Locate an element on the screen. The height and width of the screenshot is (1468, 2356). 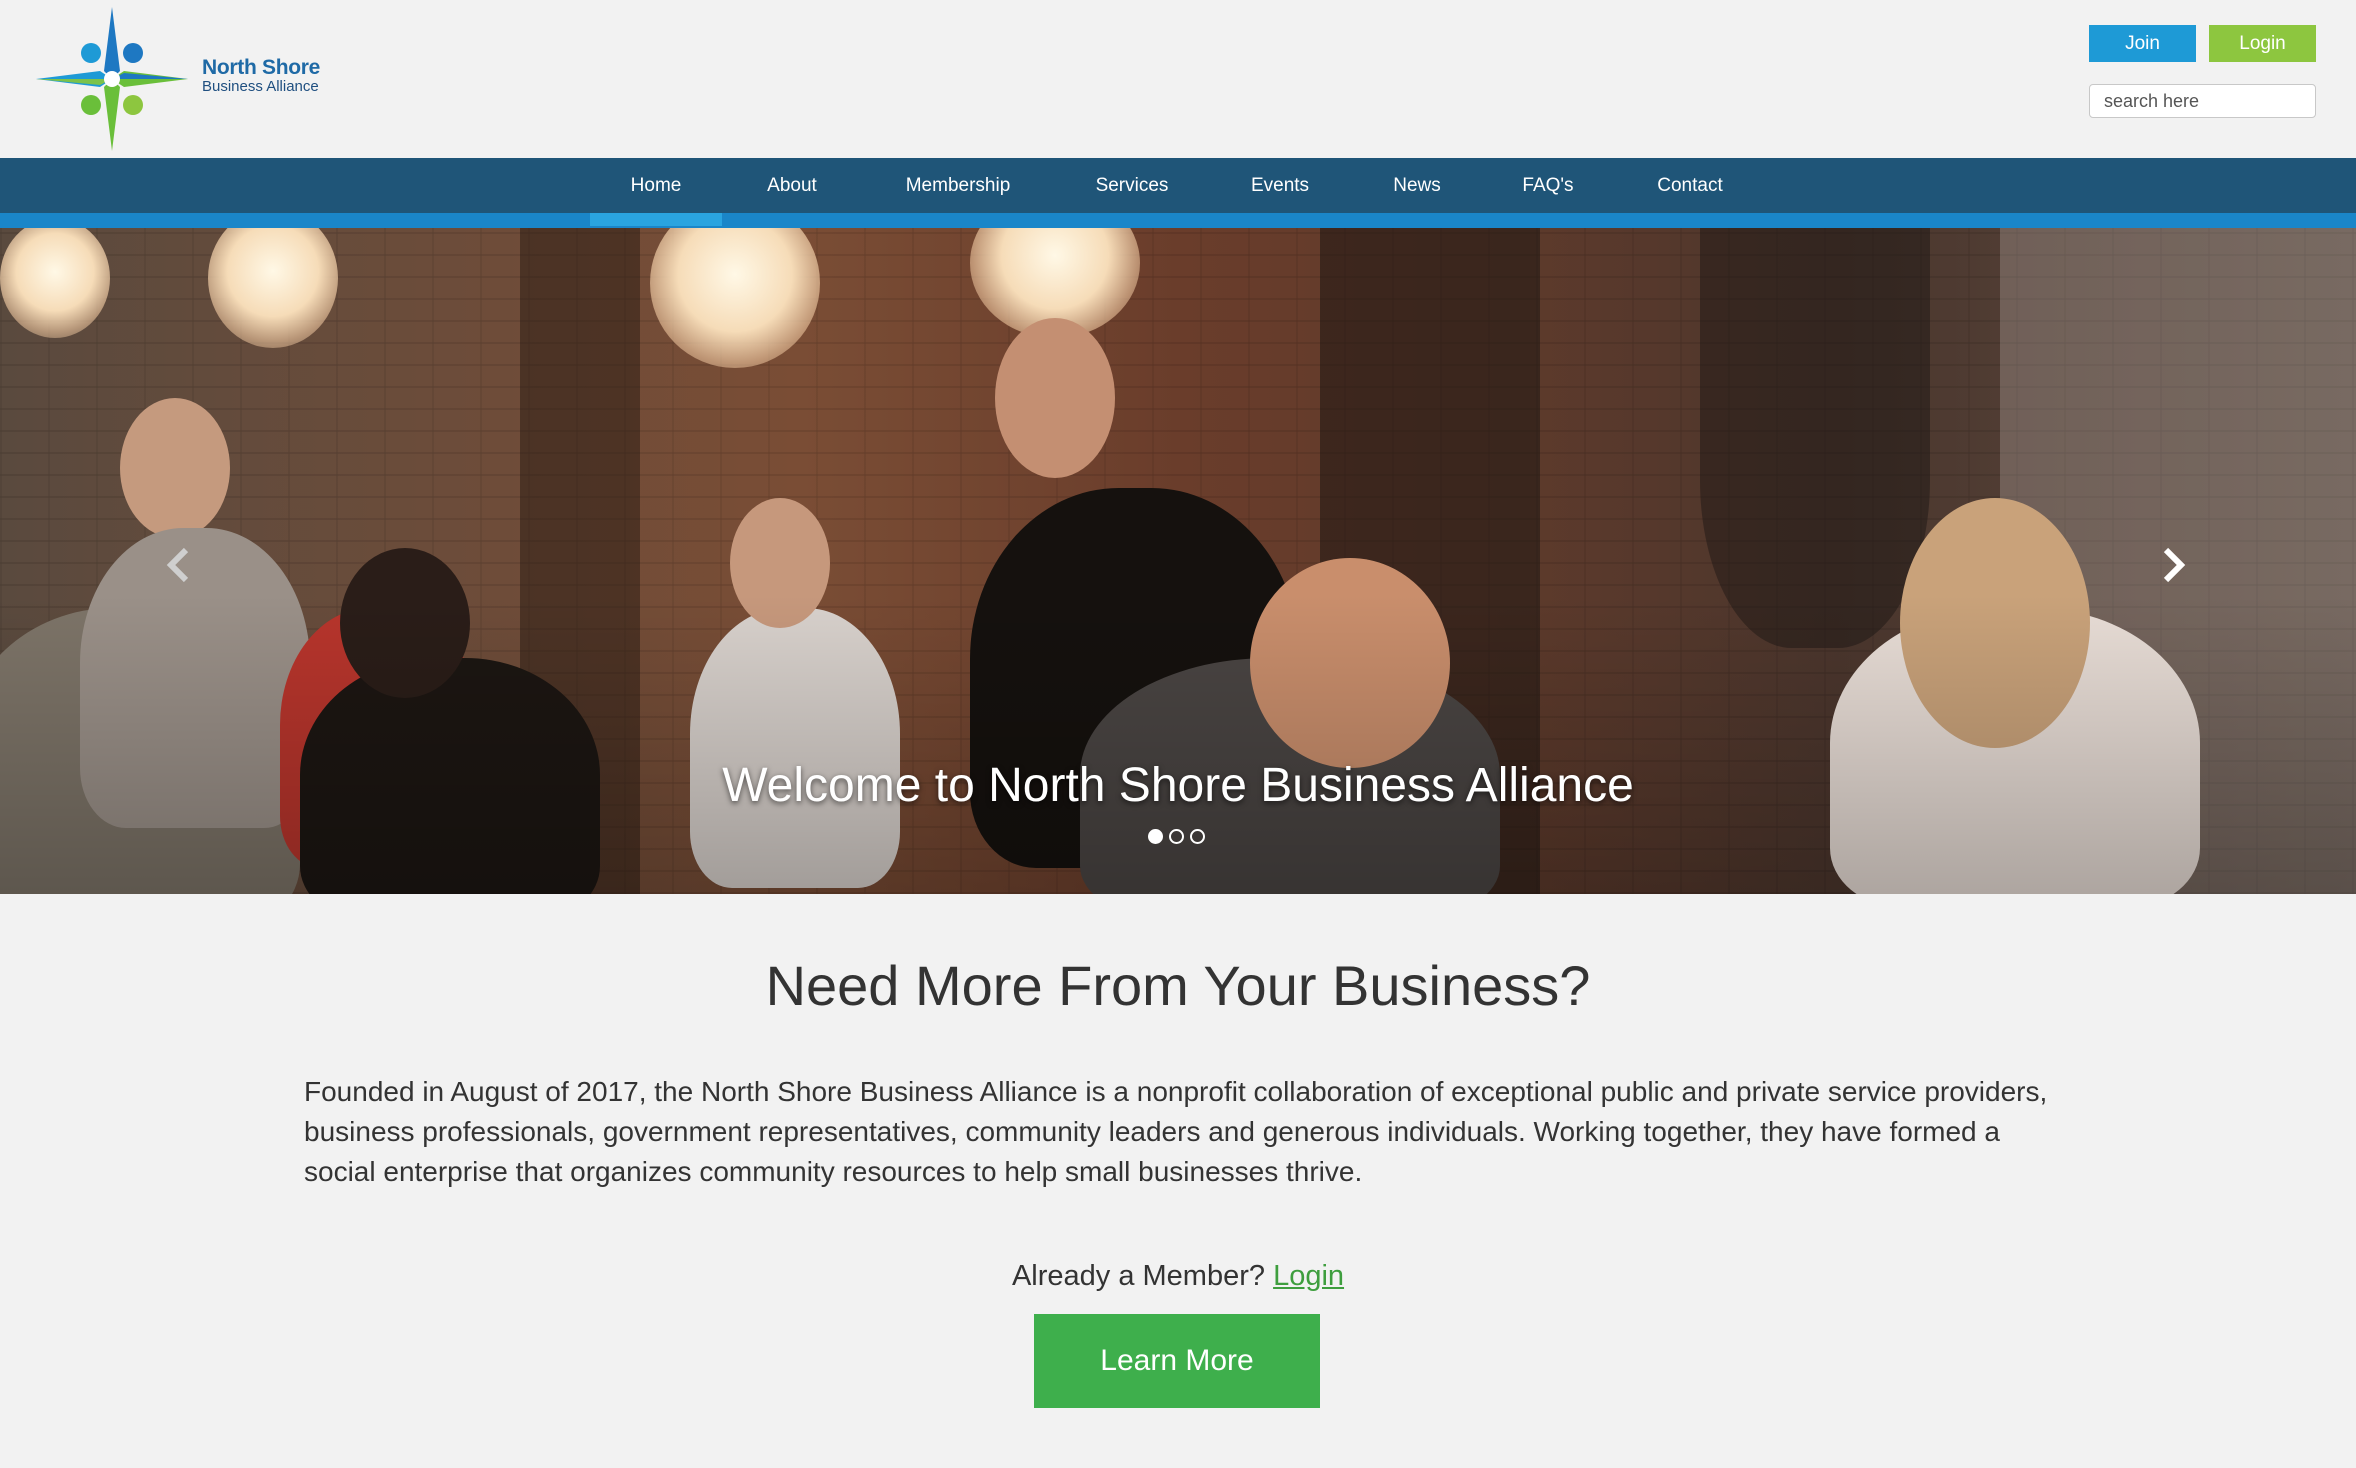
carousel-indicators is located at coordinates (1176, 836).